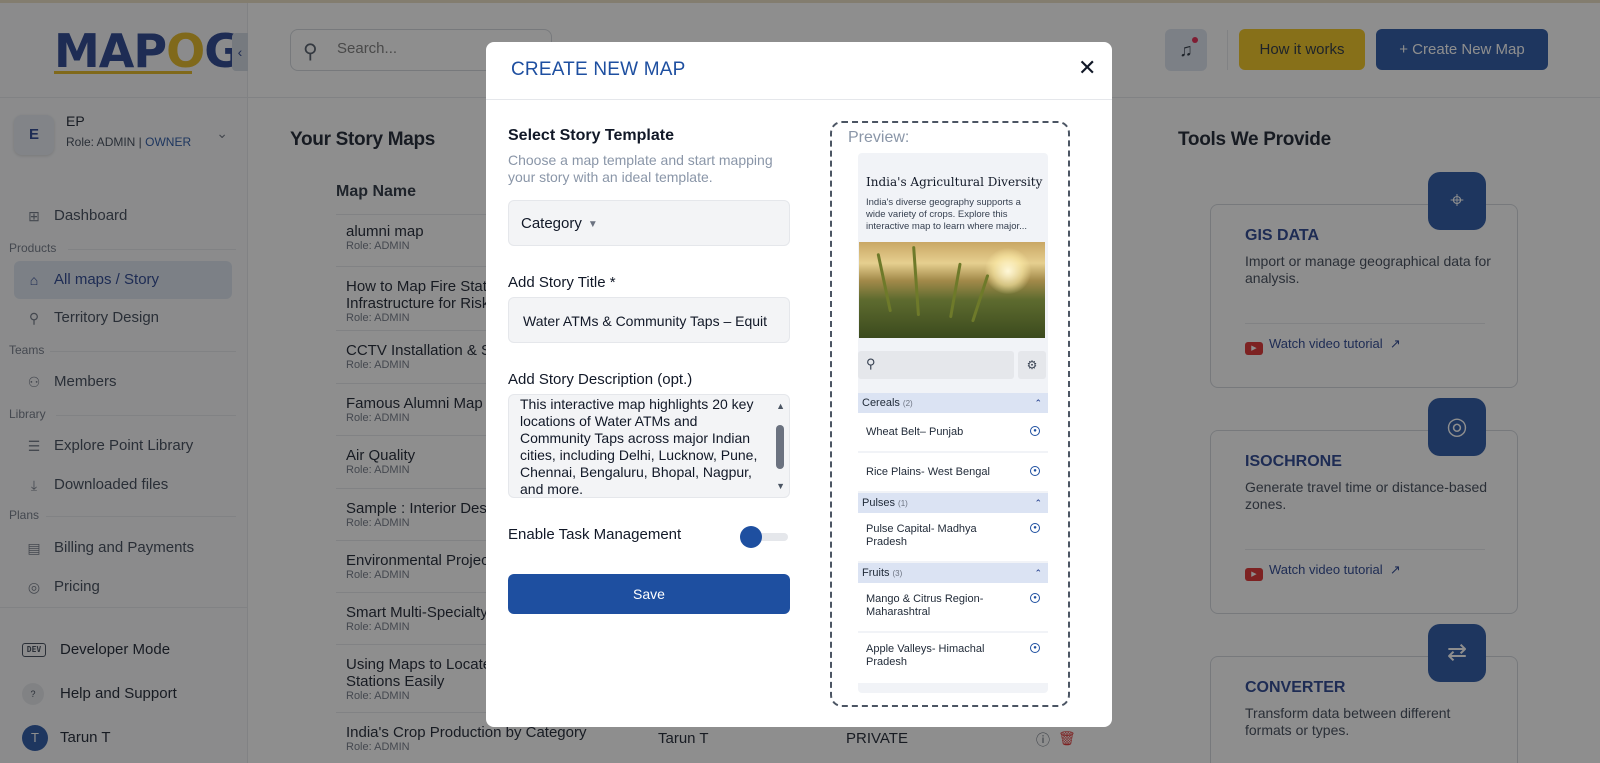 This screenshot has height=763, width=1600. Describe the element at coordinates (591, 135) in the screenshot. I see `select-template-label: Select Story Template` at that location.